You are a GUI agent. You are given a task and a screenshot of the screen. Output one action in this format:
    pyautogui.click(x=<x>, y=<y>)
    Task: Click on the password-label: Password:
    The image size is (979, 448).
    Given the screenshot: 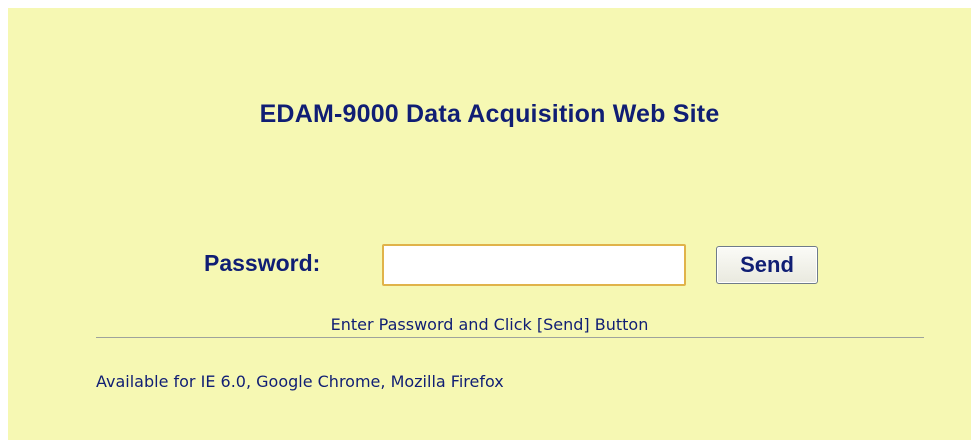 What is the action you would take?
    pyautogui.click(x=262, y=263)
    